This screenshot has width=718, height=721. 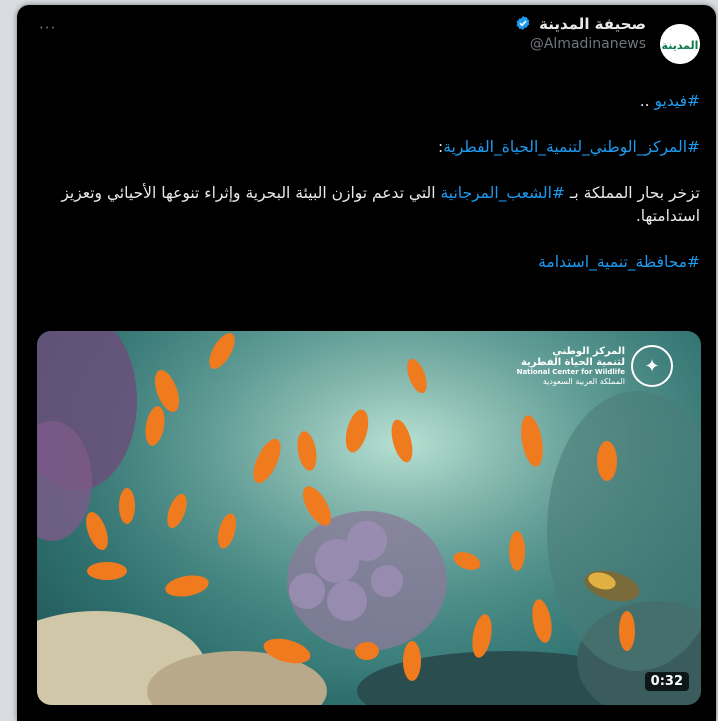 What do you see at coordinates (677, 101) in the screenshot?
I see `hashtag-video: #فيديو` at bounding box center [677, 101].